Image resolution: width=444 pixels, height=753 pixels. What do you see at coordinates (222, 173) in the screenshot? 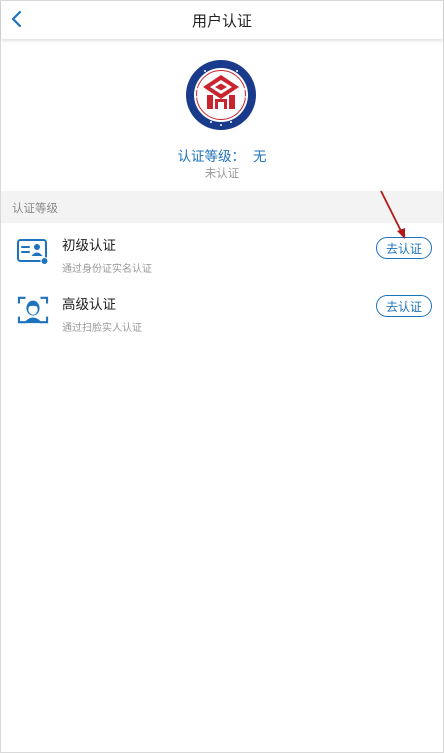
I see `certification-status: 未认证` at bounding box center [222, 173].